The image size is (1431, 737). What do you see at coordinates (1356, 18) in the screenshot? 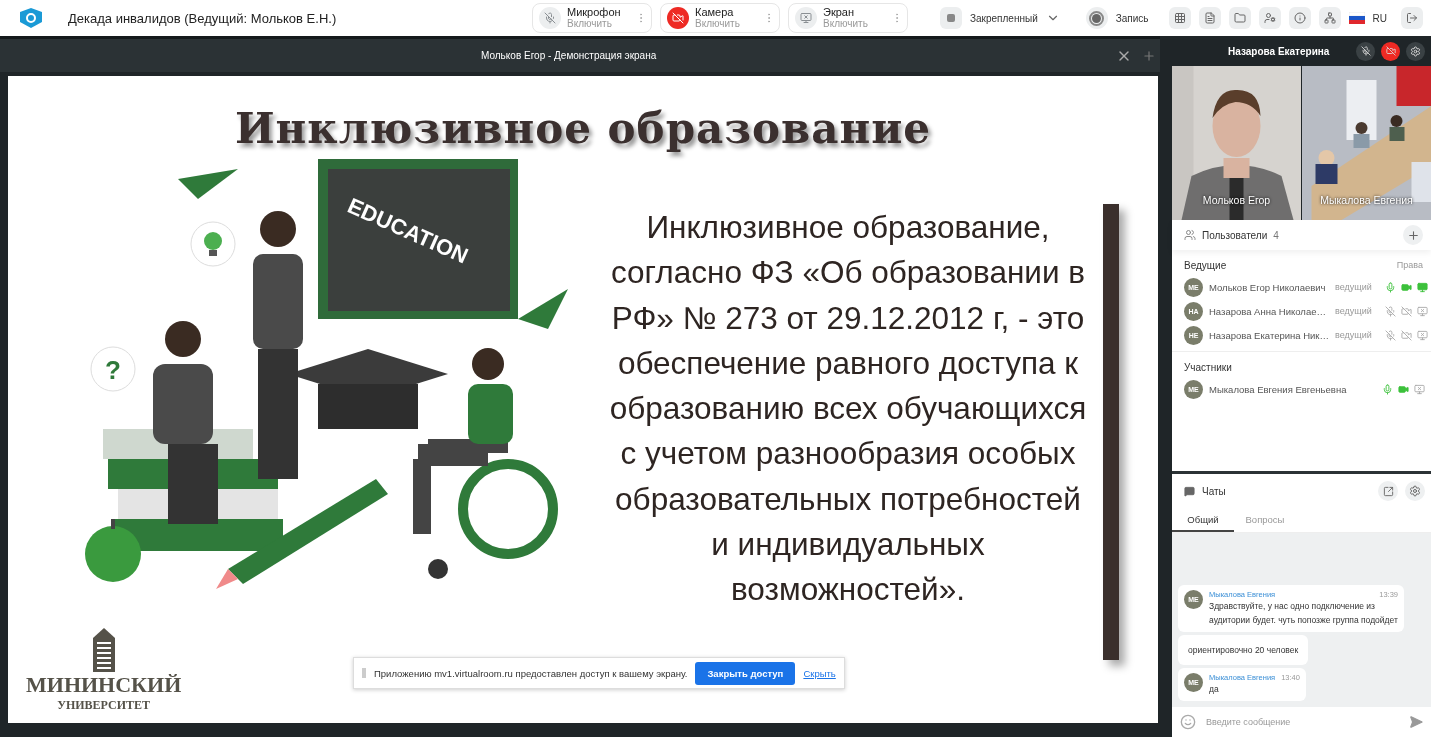
I see `flag-icon` at bounding box center [1356, 18].